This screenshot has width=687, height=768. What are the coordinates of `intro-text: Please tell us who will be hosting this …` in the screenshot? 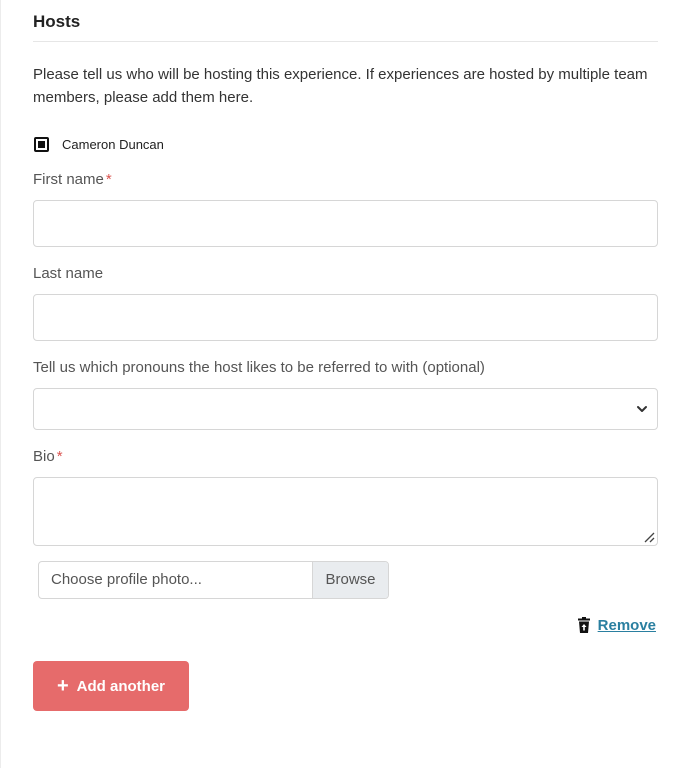 It's located at (340, 86).